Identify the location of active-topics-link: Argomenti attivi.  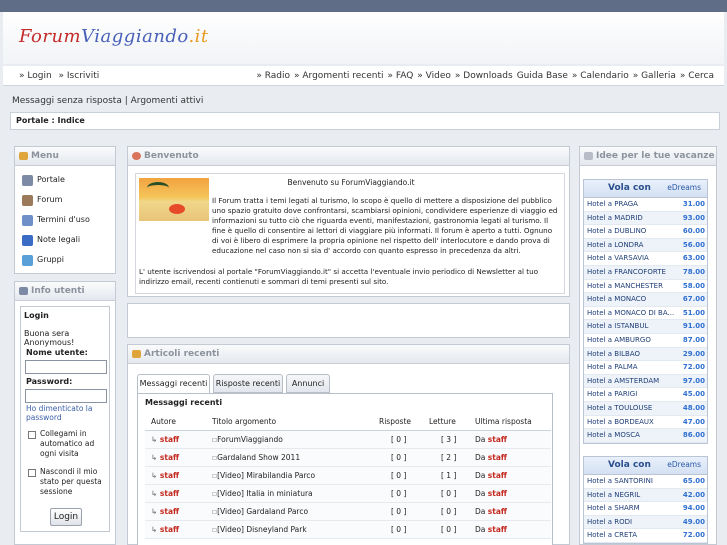
(167, 101).